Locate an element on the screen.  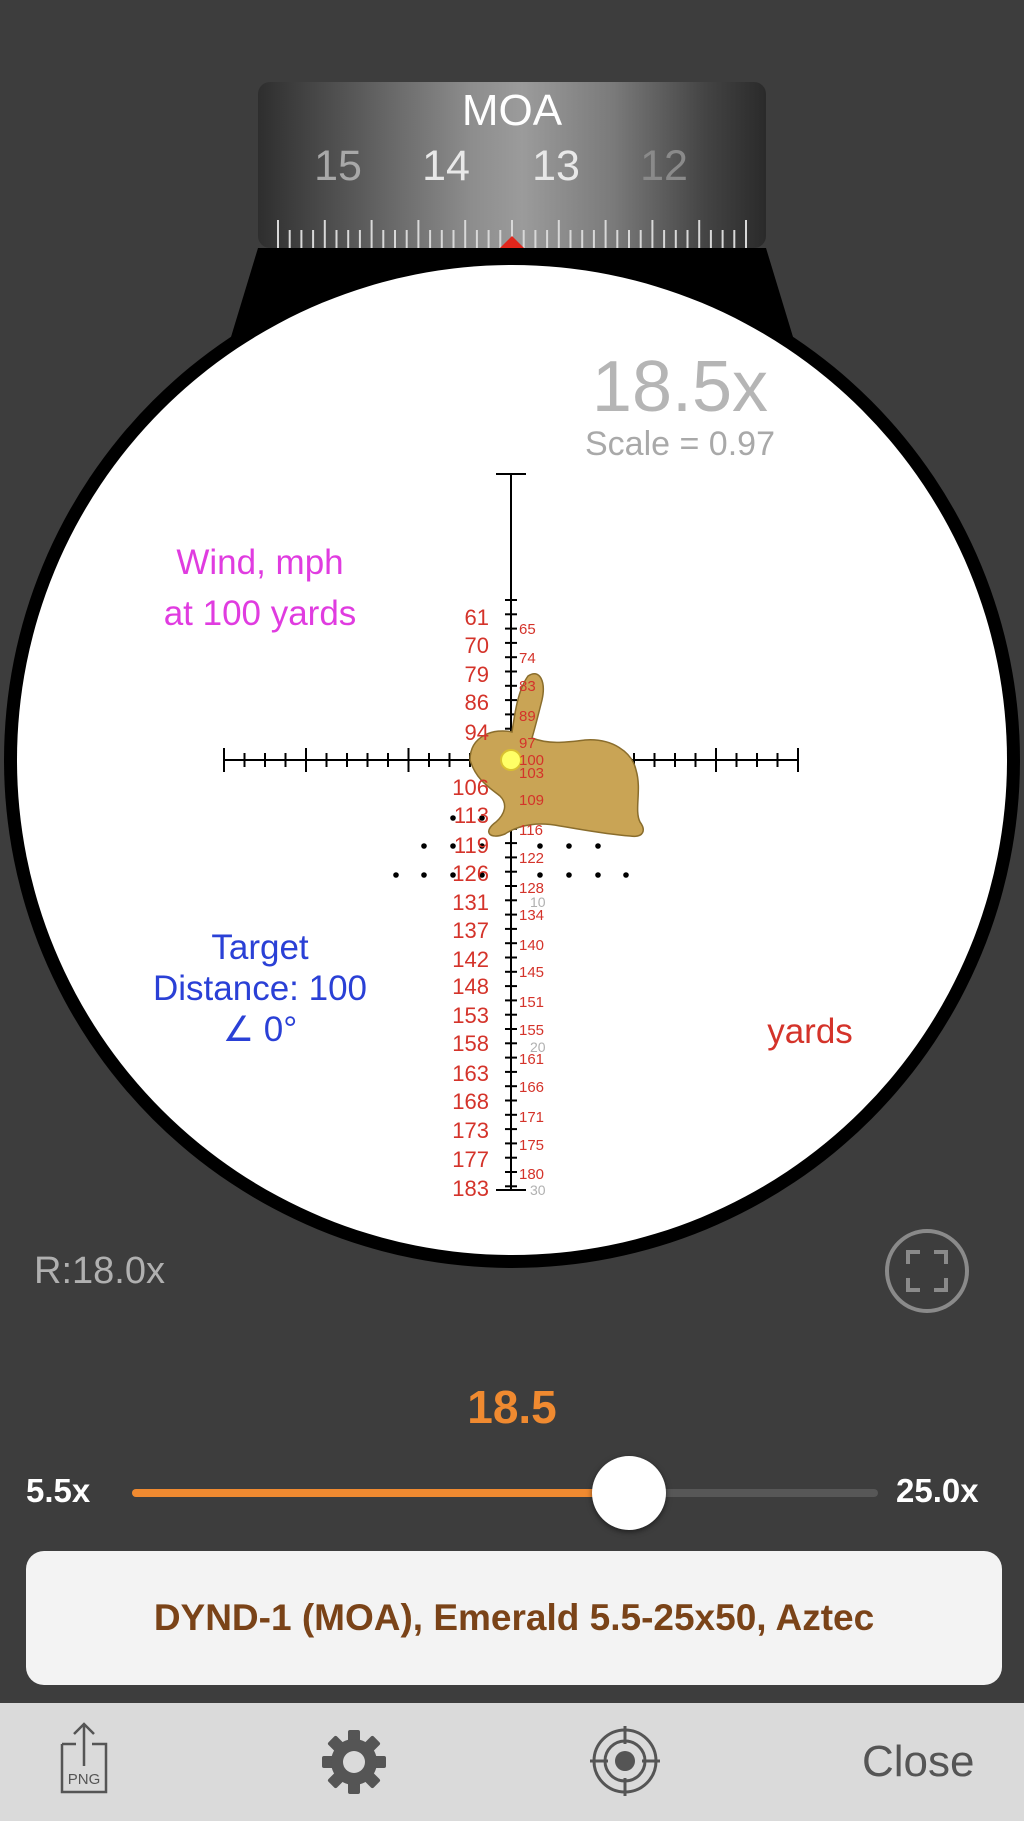
range-label-right: 145 is located at coordinates (531, 972).